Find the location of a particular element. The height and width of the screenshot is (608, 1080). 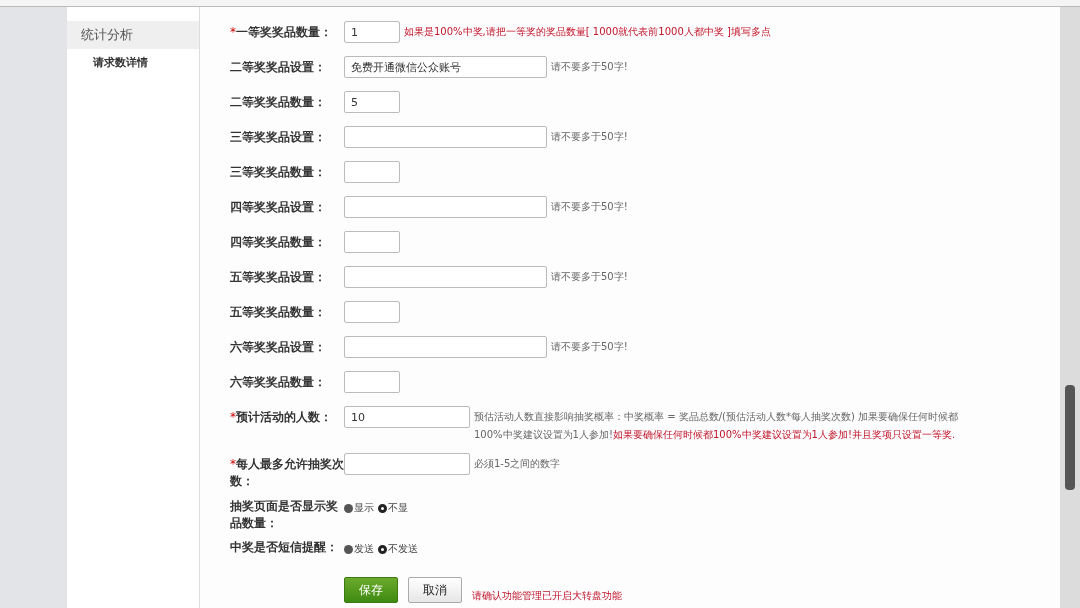

field-label: 六等奖奖品数量： is located at coordinates (278, 382).